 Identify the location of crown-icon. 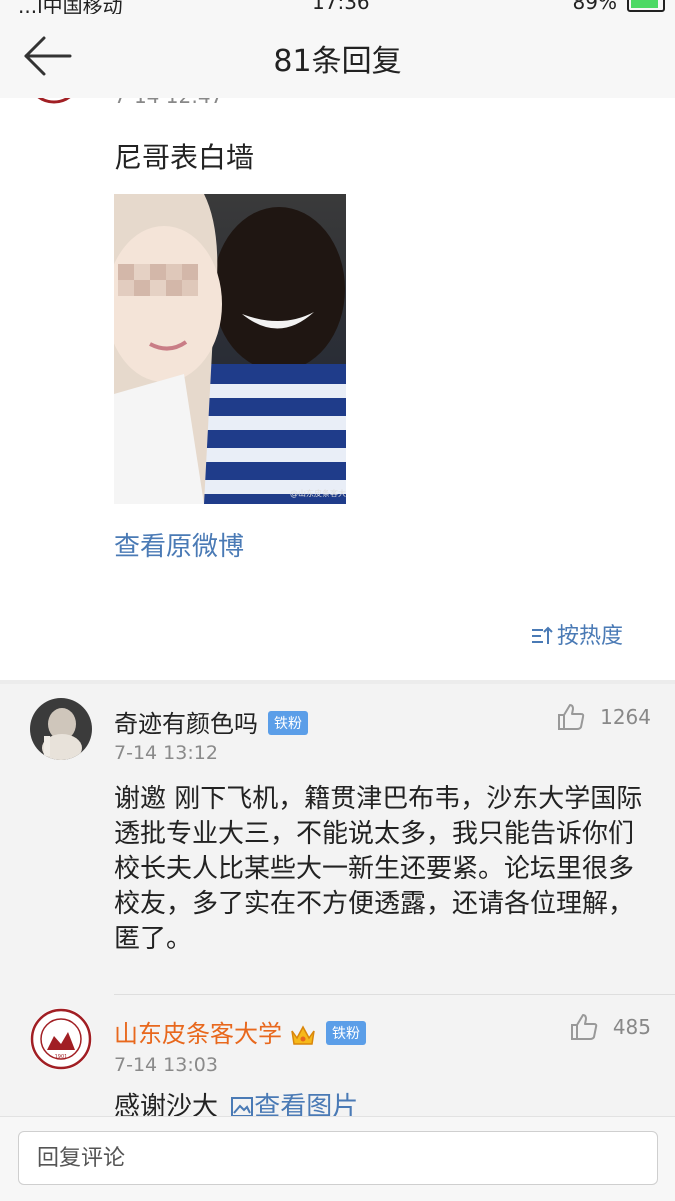
(303, 1038).